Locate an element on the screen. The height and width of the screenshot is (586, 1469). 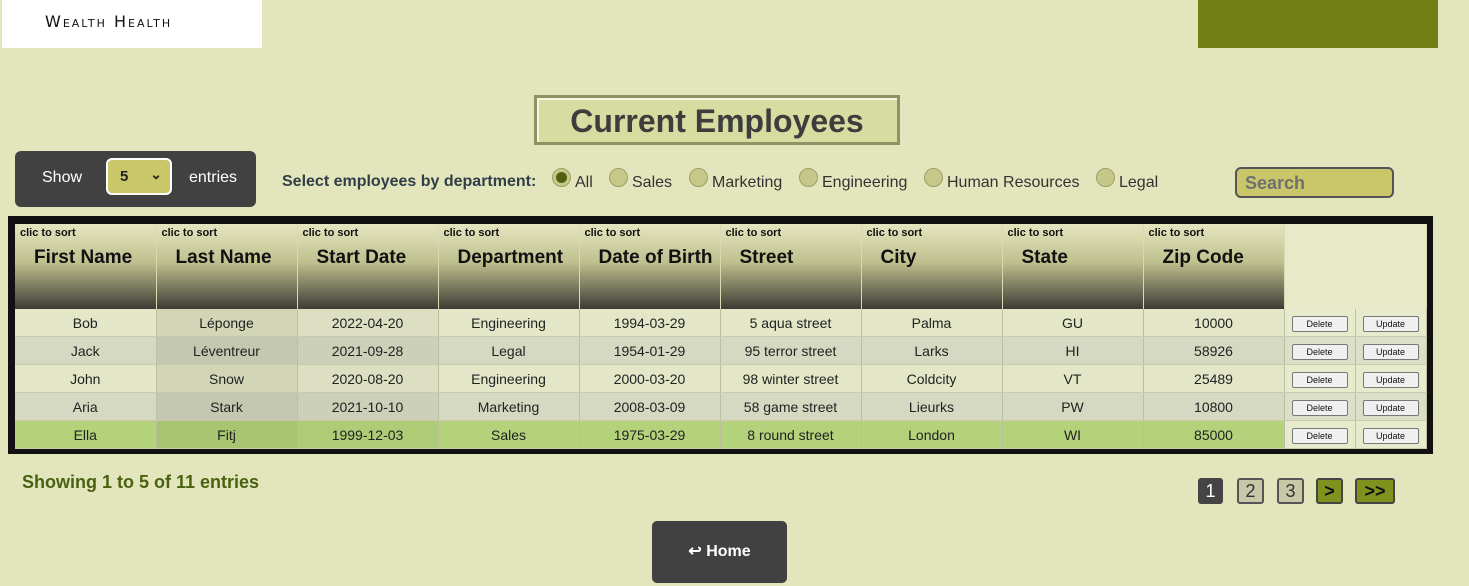
cell-street: 98 winter street is located at coordinates (791, 378).